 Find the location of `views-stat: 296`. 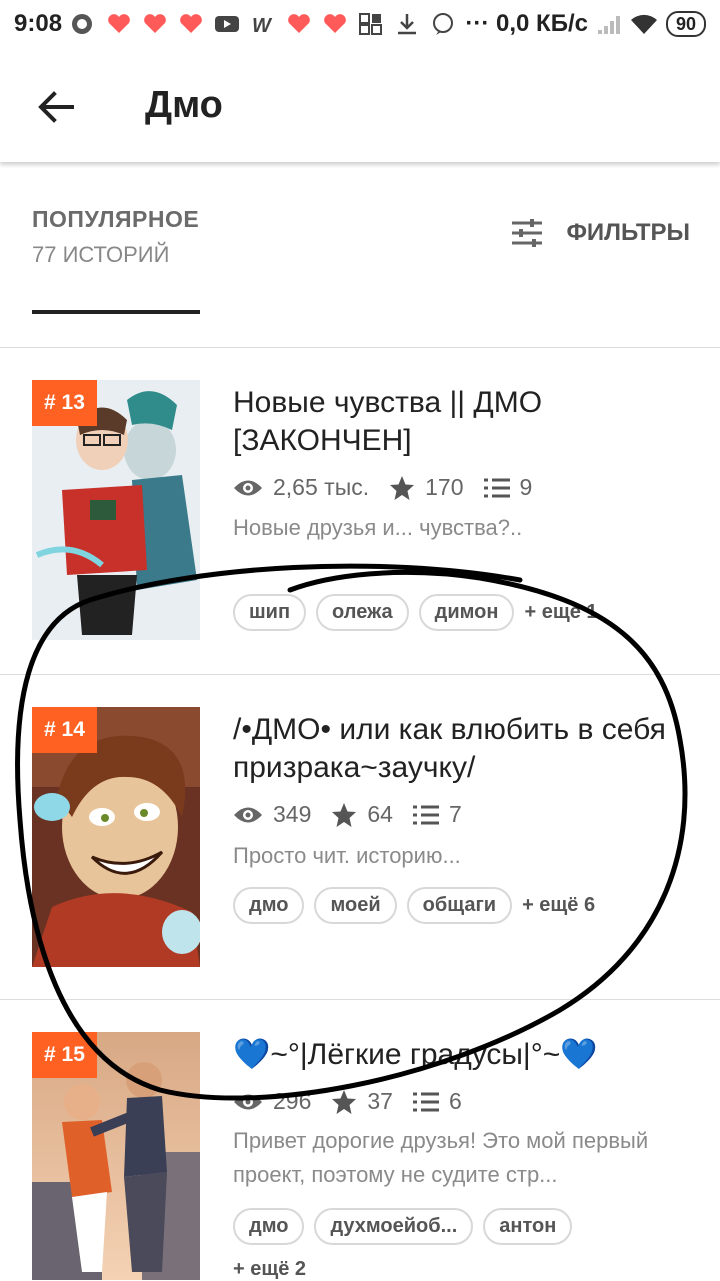

views-stat: 296 is located at coordinates (272, 1101).